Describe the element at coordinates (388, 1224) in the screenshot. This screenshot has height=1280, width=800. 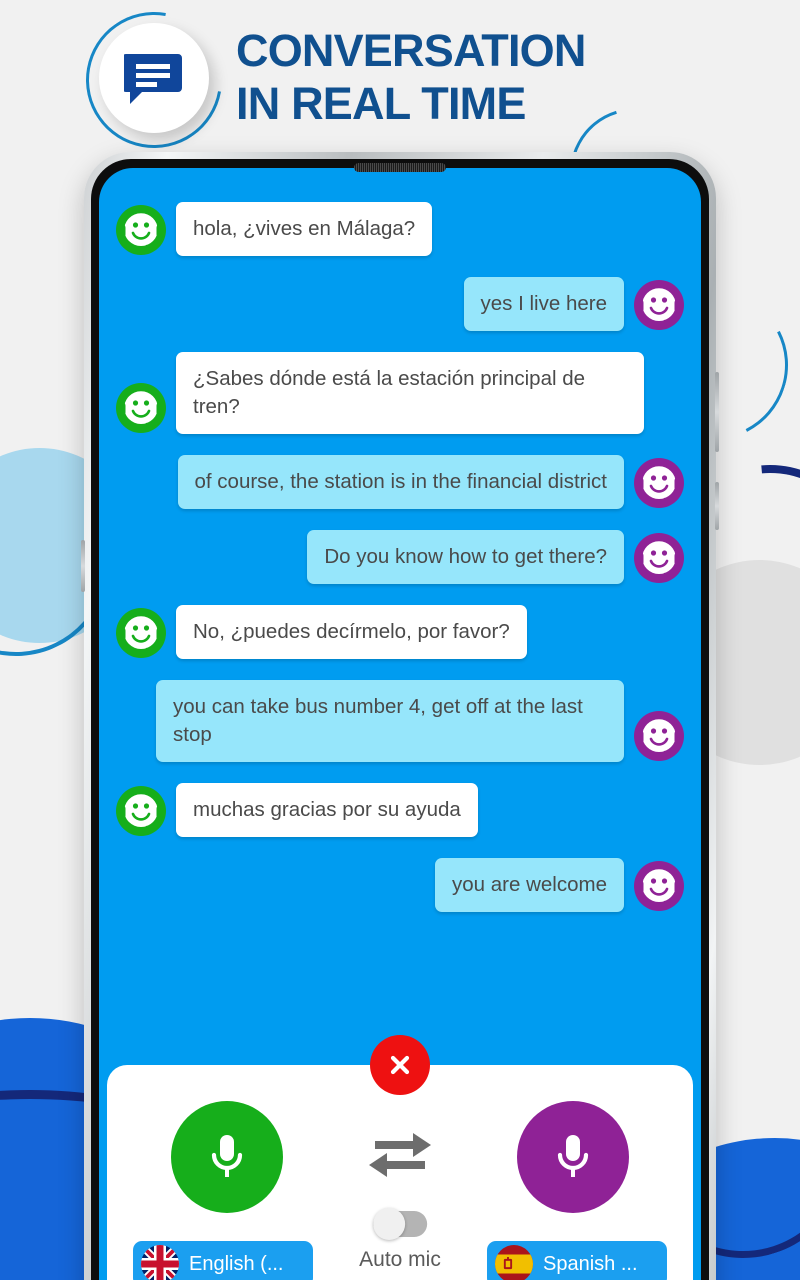
I see `auto-mic-toggle-knob` at that location.